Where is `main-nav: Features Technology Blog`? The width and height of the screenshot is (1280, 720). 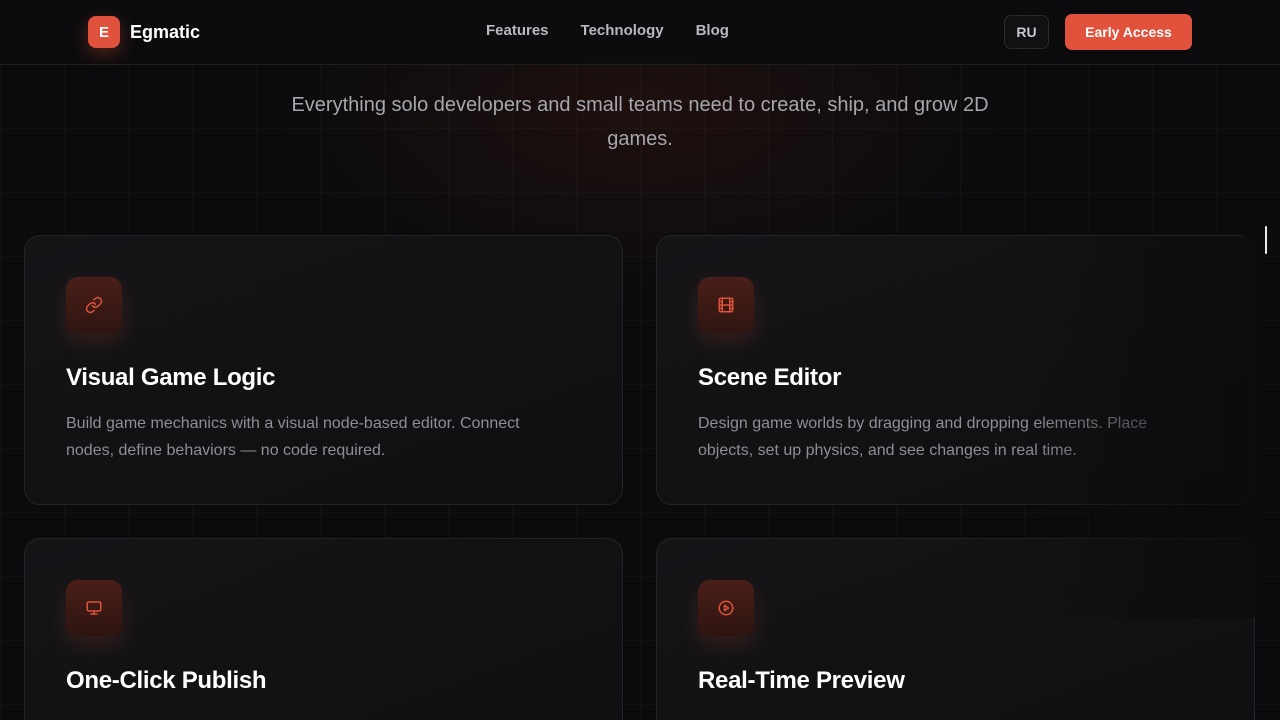
main-nav: Features Technology Blog is located at coordinates (607, 30).